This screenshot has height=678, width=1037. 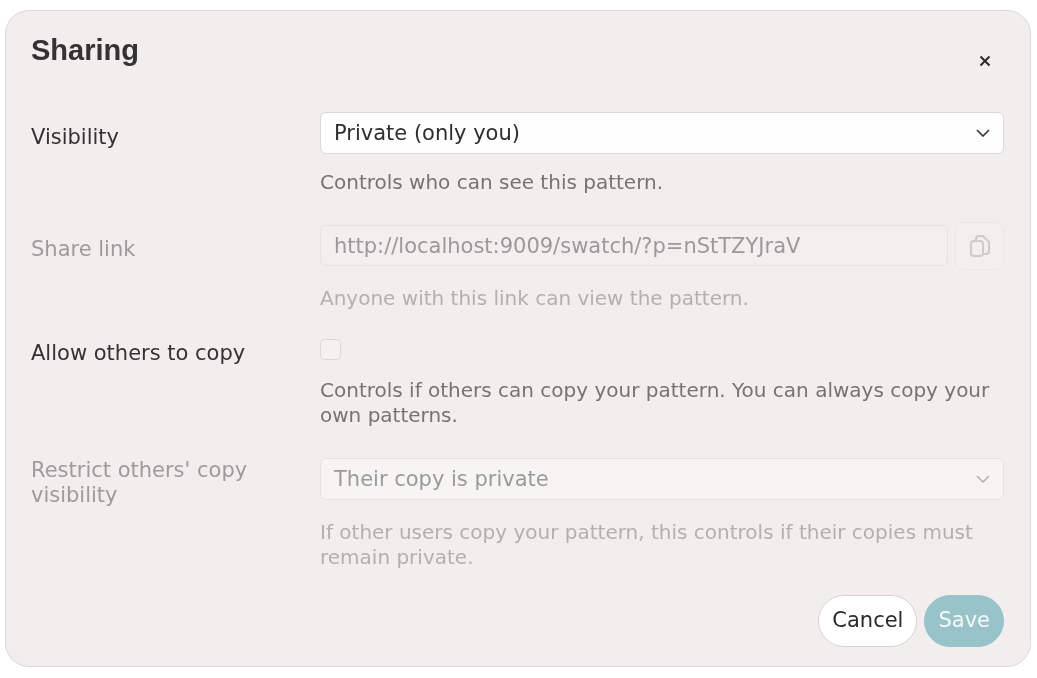 I want to click on help-text: If other users copy your pattern, this controls if their copies must remain private., so click(x=647, y=544).